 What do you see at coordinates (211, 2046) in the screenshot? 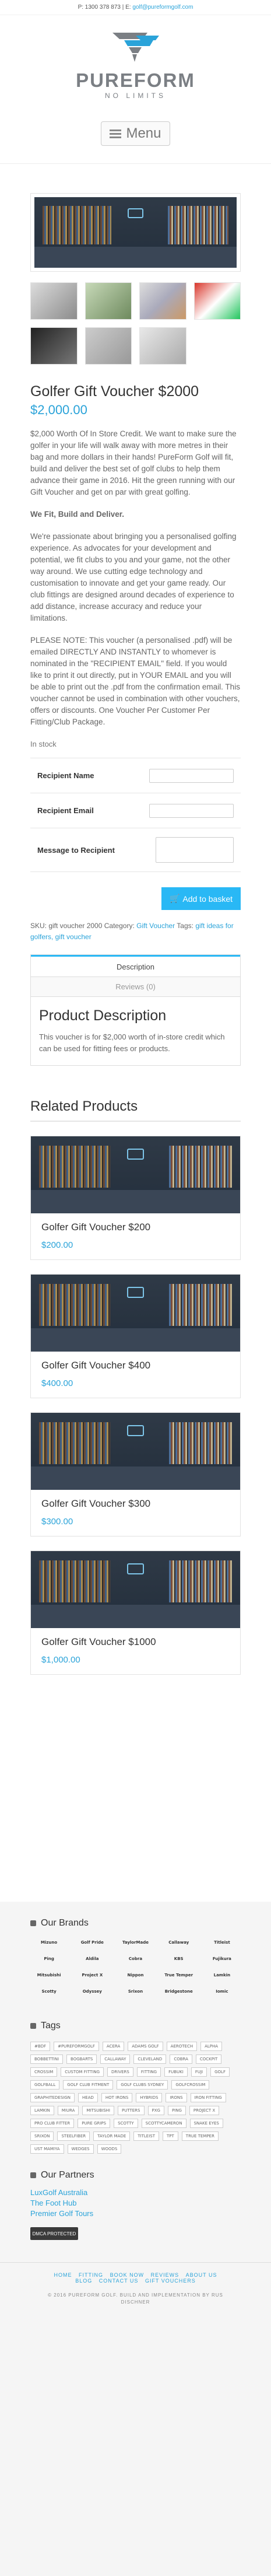
I see `tag-link: ALPHA` at bounding box center [211, 2046].